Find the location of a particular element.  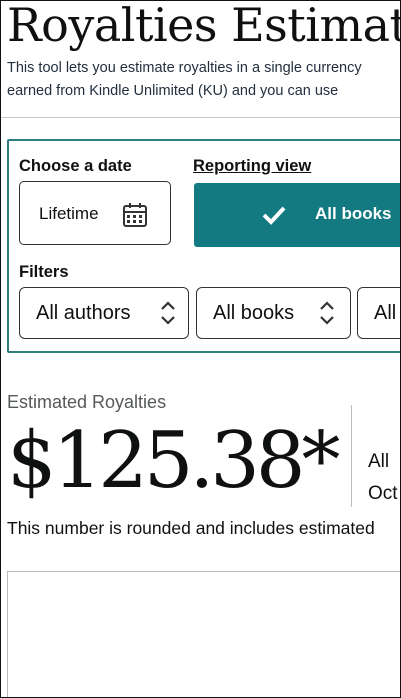

date-label: Choose a date is located at coordinates (75, 166).